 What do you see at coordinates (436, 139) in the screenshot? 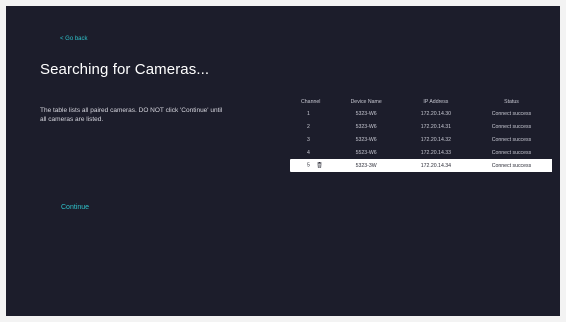
I see `cell-ip-address: 172.20.14.32` at bounding box center [436, 139].